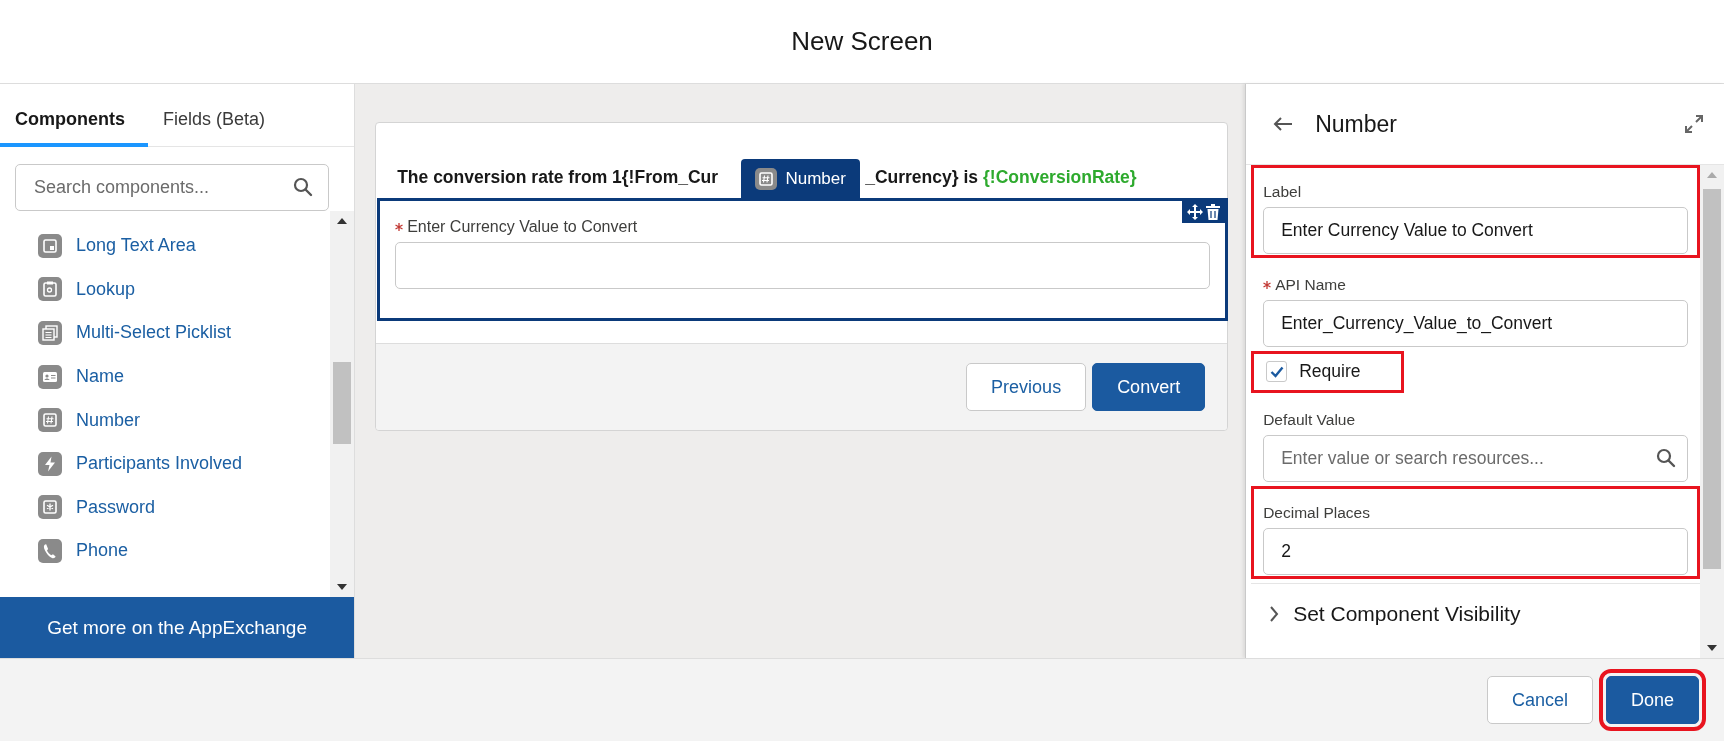 Image resolution: width=1724 pixels, height=741 pixels. What do you see at coordinates (803, 265) in the screenshot?
I see `currency-input-field` at bounding box center [803, 265].